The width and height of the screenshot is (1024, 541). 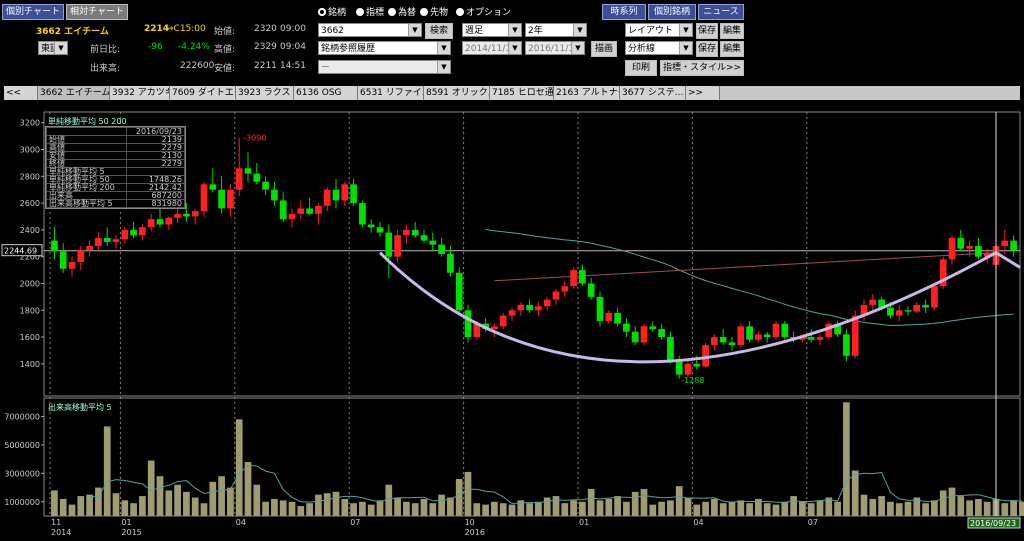 What do you see at coordinates (672, 12) in the screenshot?
I see `individual-stock-button: 個別銘柄` at bounding box center [672, 12].